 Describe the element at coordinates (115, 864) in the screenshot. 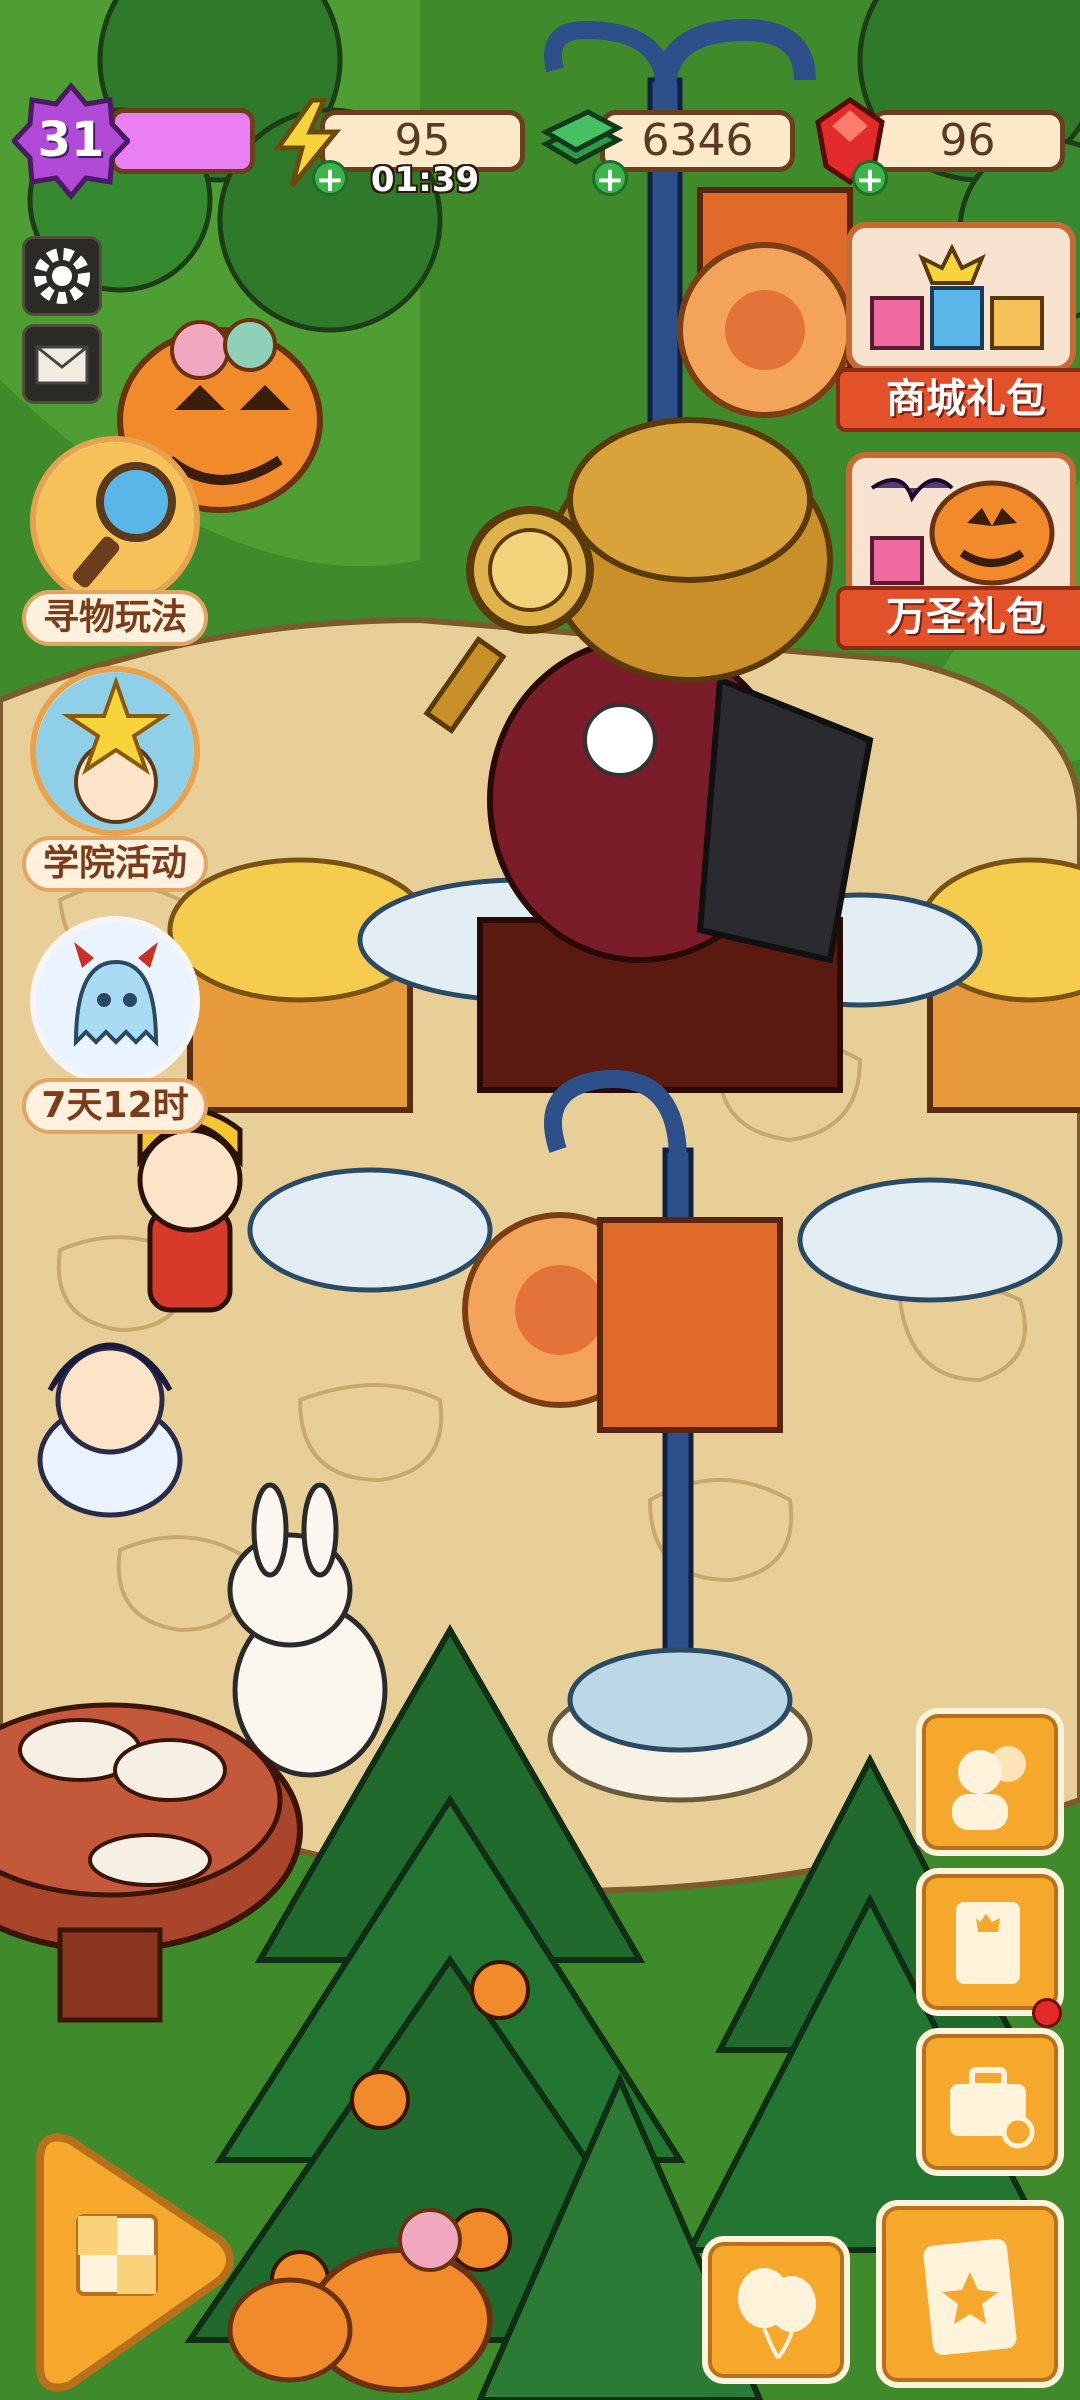

I see `academy-event-label: 学院活动` at that location.